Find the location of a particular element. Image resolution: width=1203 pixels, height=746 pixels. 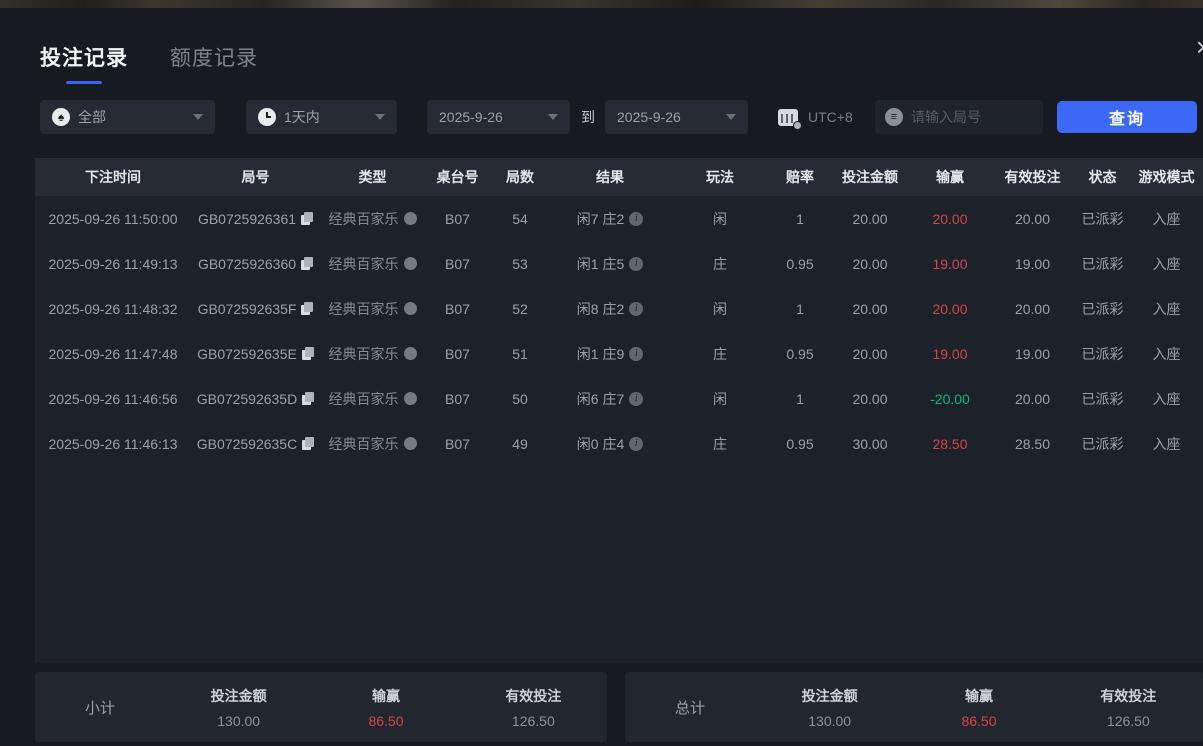

tab-bar: 投注记录 额度记录 is located at coordinates (149, 63).